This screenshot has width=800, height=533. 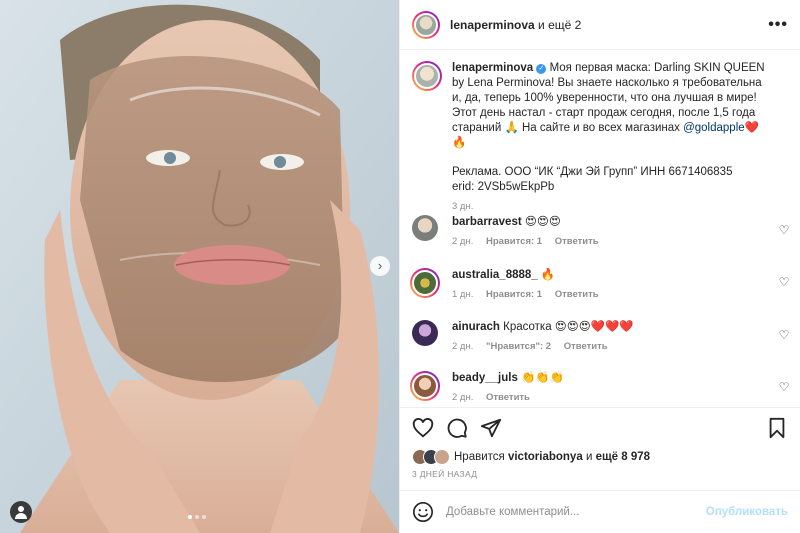 What do you see at coordinates (612, 206) in the screenshot?
I see `caption-time: 3 дн.` at bounding box center [612, 206].